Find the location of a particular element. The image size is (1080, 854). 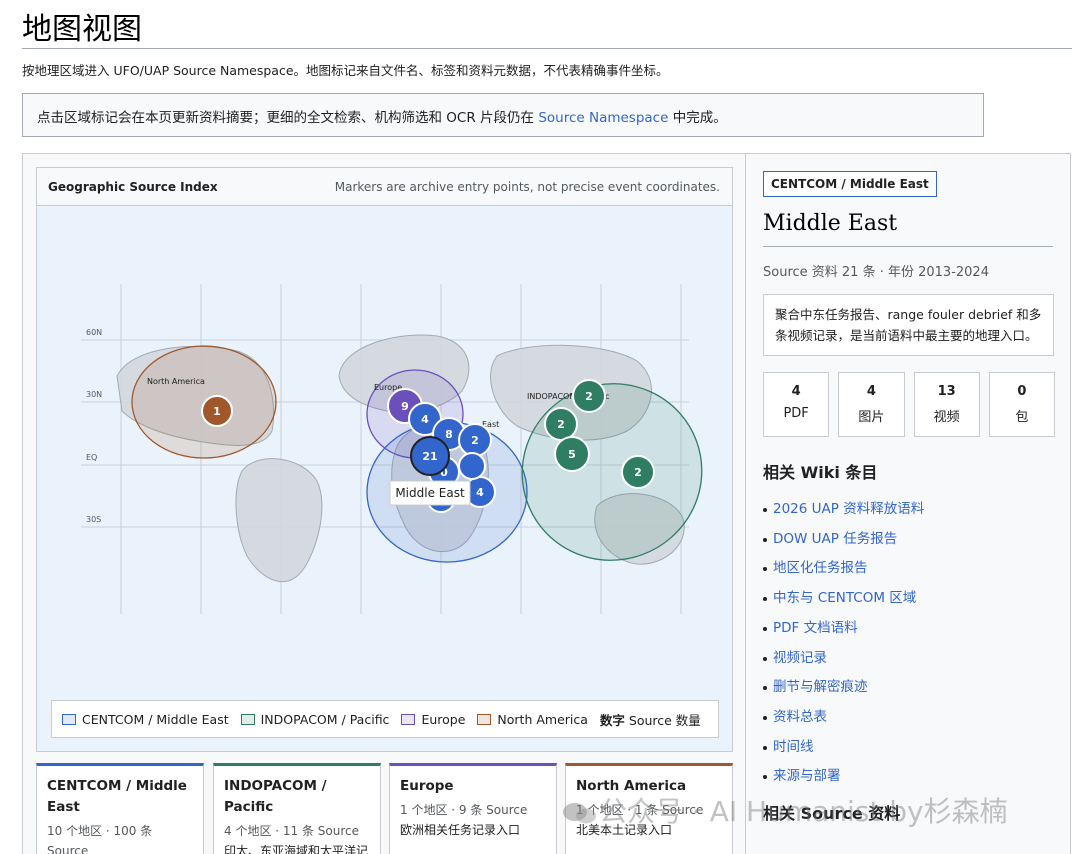

label-north-america: North America is located at coordinates (176, 381).